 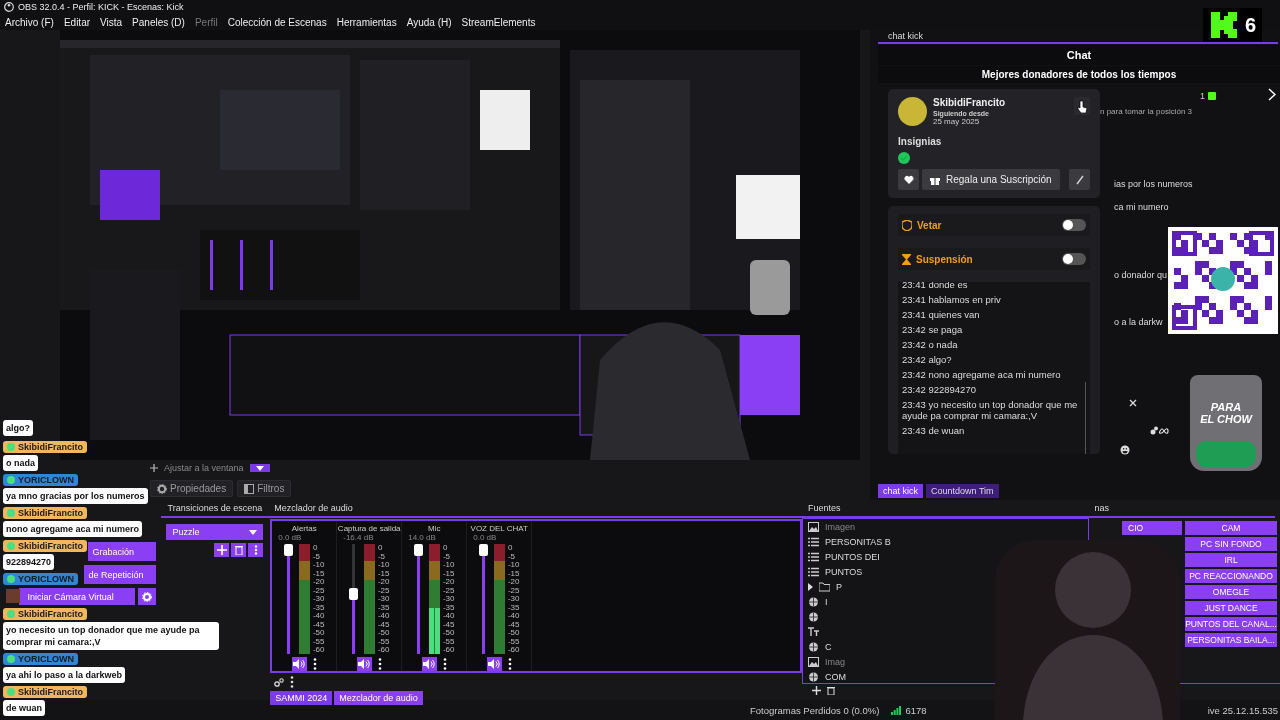 I want to click on scene-button: PC REACCIONANDO, so click(x=1231, y=576).